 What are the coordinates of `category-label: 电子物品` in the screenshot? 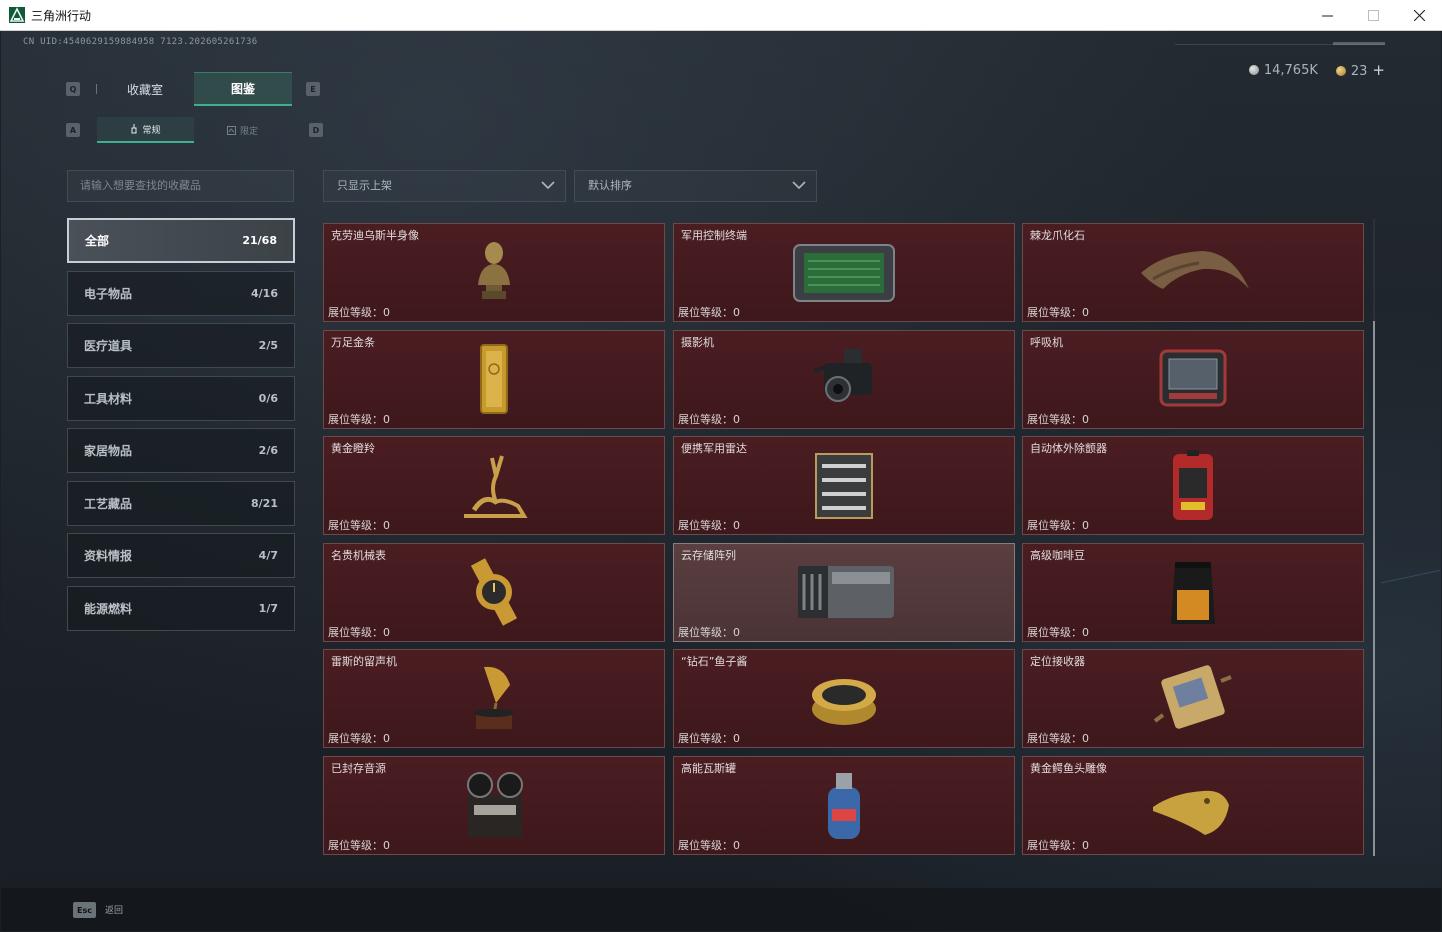 It's located at (108, 293).